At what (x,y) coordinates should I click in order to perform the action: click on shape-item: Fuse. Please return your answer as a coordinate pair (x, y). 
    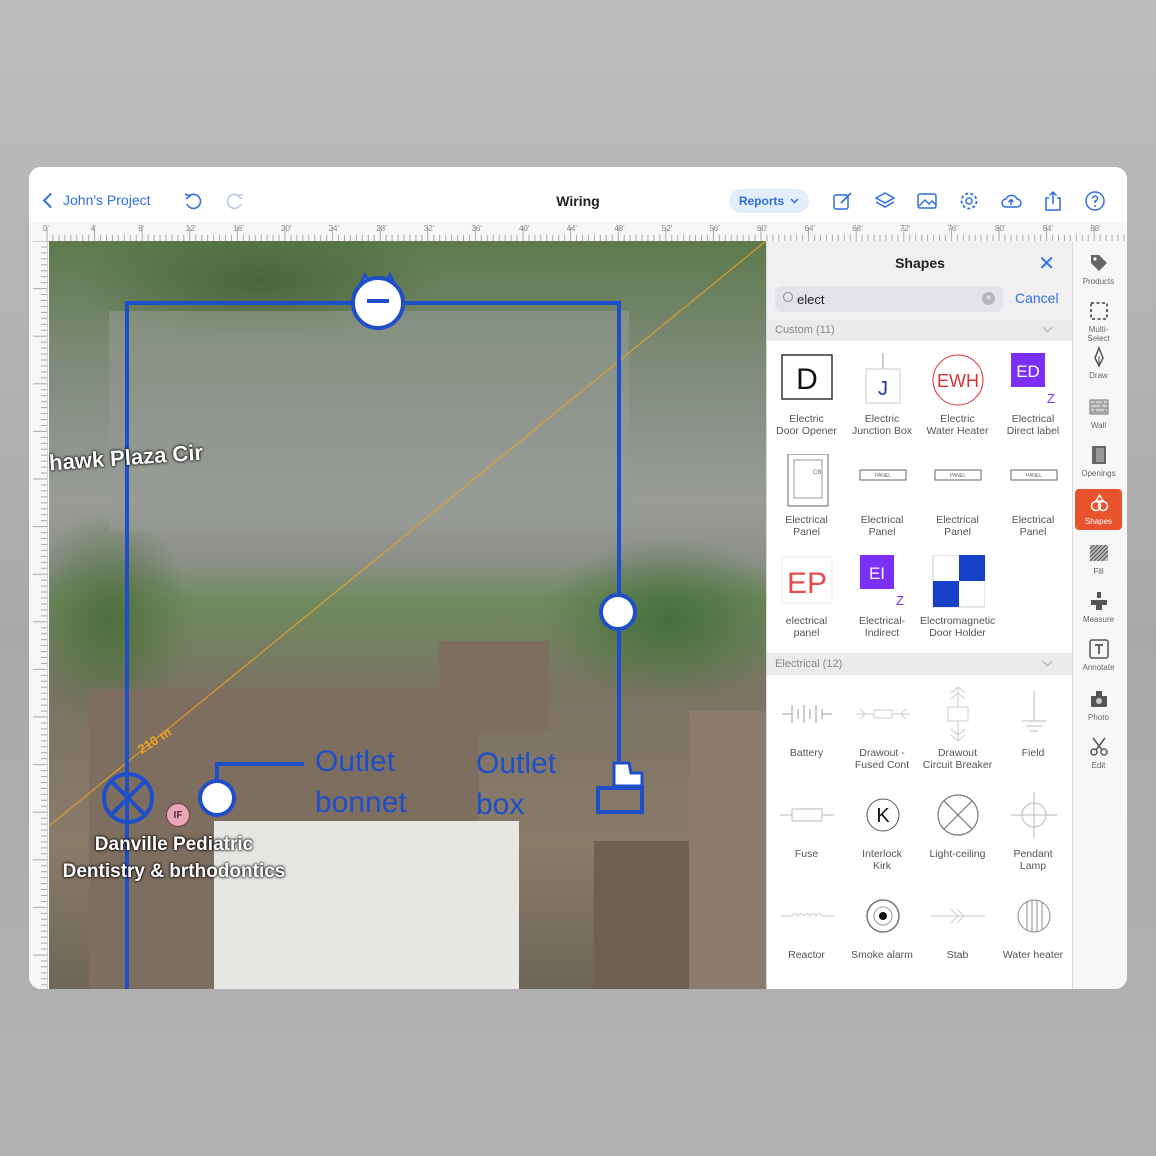
    Looking at the image, I should click on (806, 826).